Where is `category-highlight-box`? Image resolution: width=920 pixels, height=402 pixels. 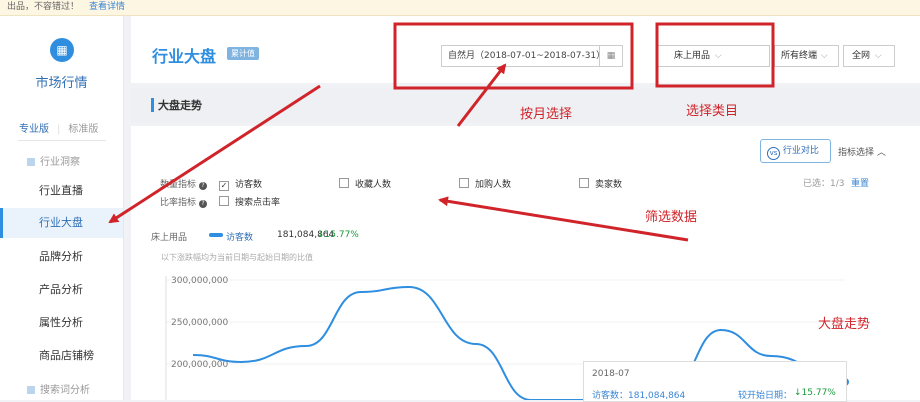
category-highlight-box is located at coordinates (715, 55).